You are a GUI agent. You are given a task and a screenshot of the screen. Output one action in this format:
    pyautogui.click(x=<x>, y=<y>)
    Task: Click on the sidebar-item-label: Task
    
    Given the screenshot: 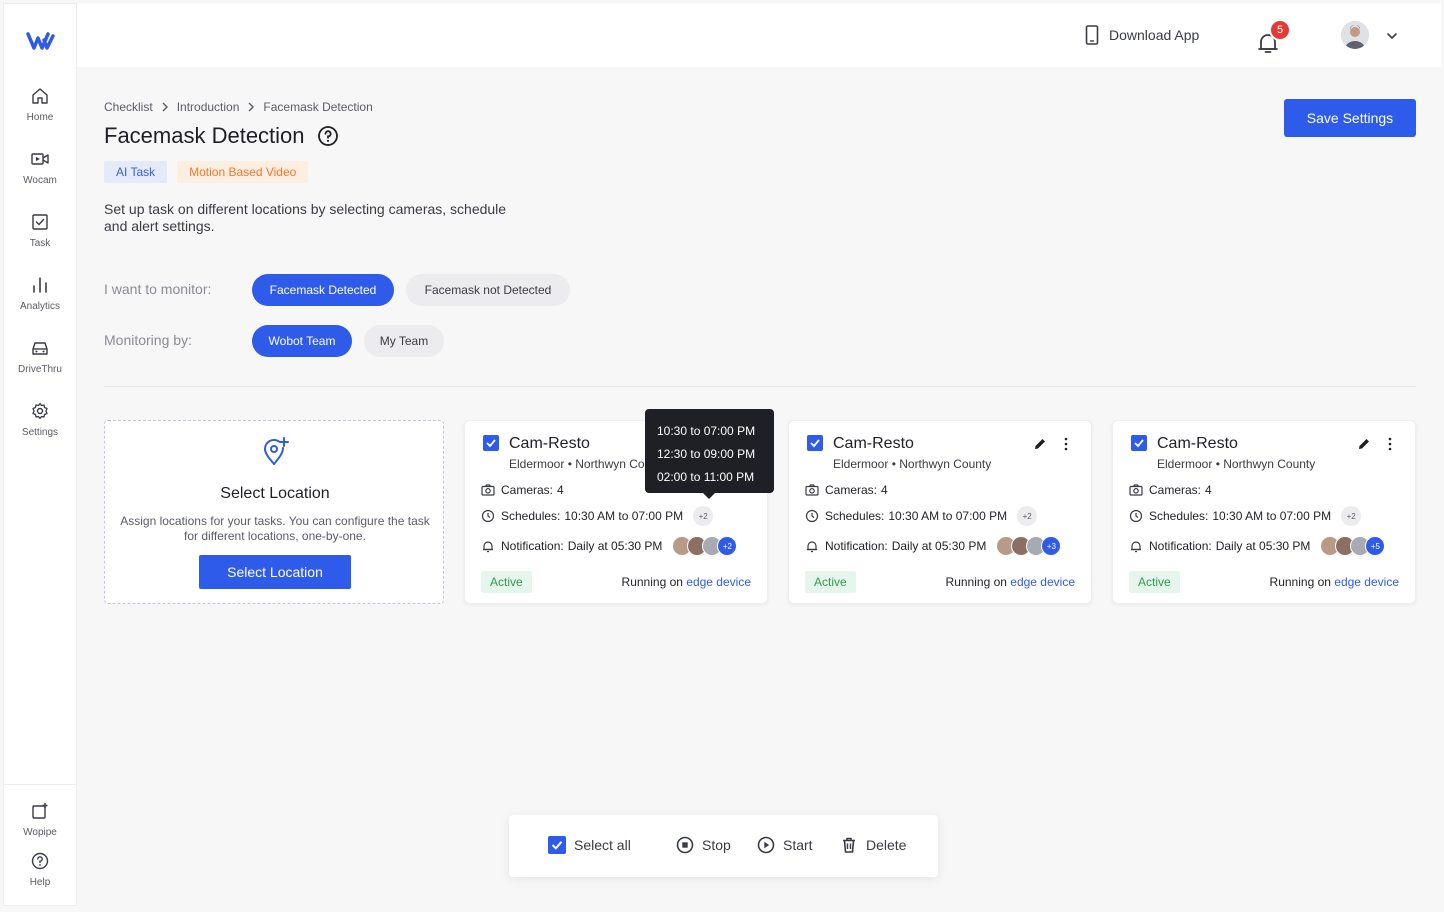 What is the action you would take?
    pyautogui.click(x=40, y=243)
    